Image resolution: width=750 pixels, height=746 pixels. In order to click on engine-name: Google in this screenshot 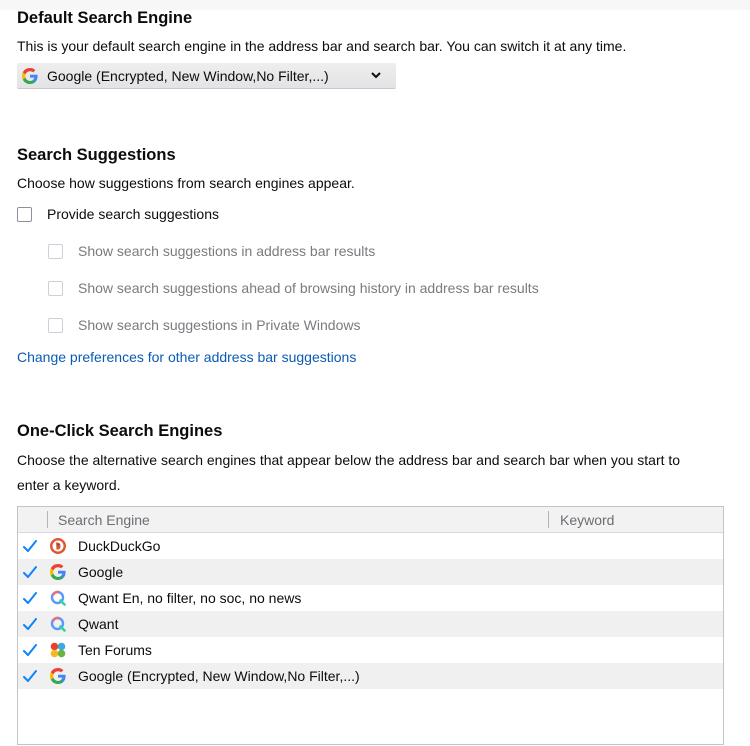, I will do `click(101, 572)`.